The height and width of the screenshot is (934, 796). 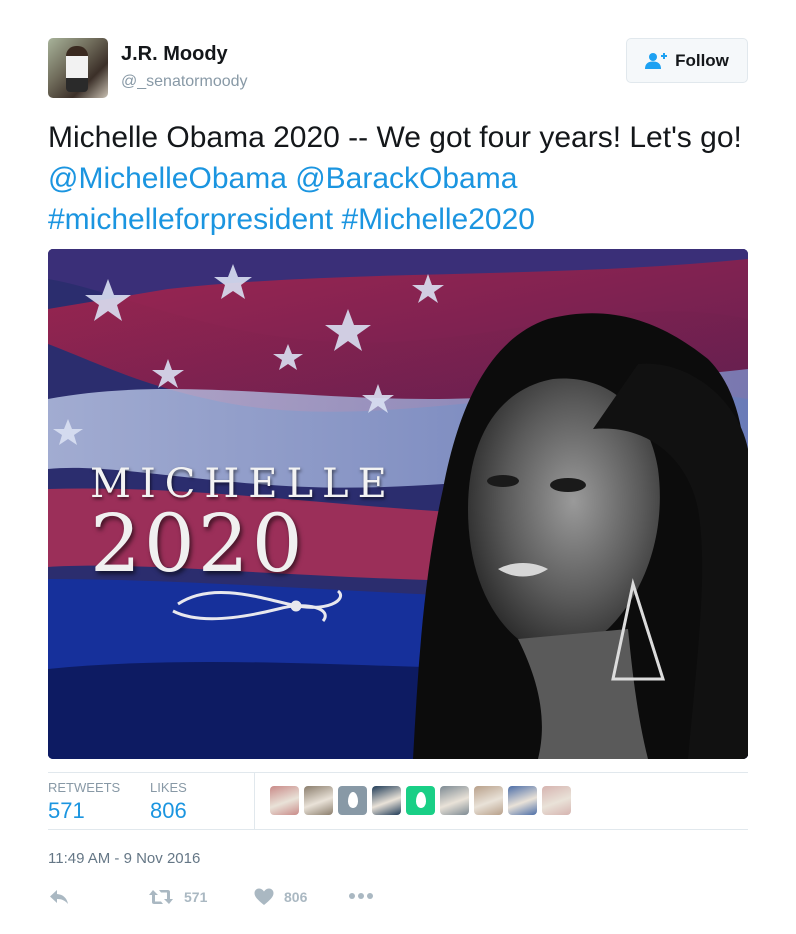 What do you see at coordinates (398, 772) in the screenshot?
I see `stats-divider-top` at bounding box center [398, 772].